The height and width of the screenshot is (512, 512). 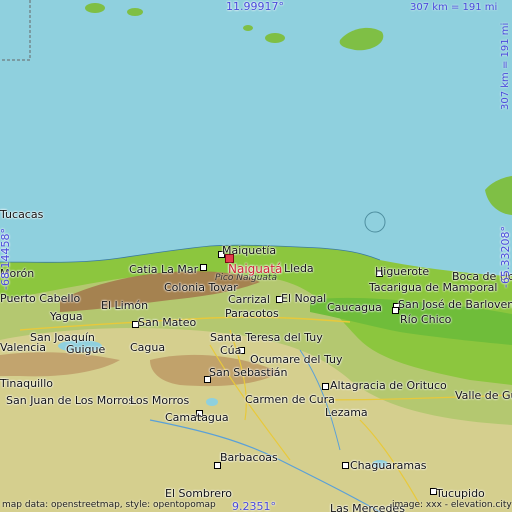 I want to click on place-label: Tacarigua de Mamporal, so click(x=433, y=288).